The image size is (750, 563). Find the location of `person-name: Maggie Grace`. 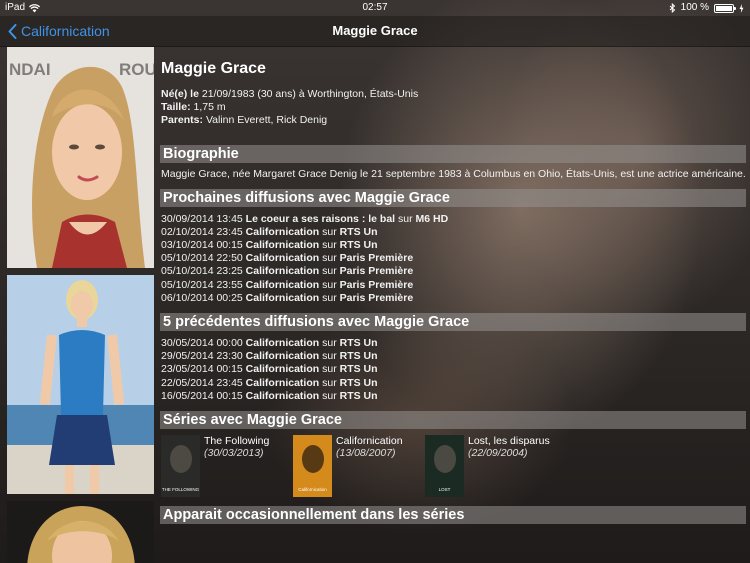

person-name: Maggie Grace is located at coordinates (213, 68).